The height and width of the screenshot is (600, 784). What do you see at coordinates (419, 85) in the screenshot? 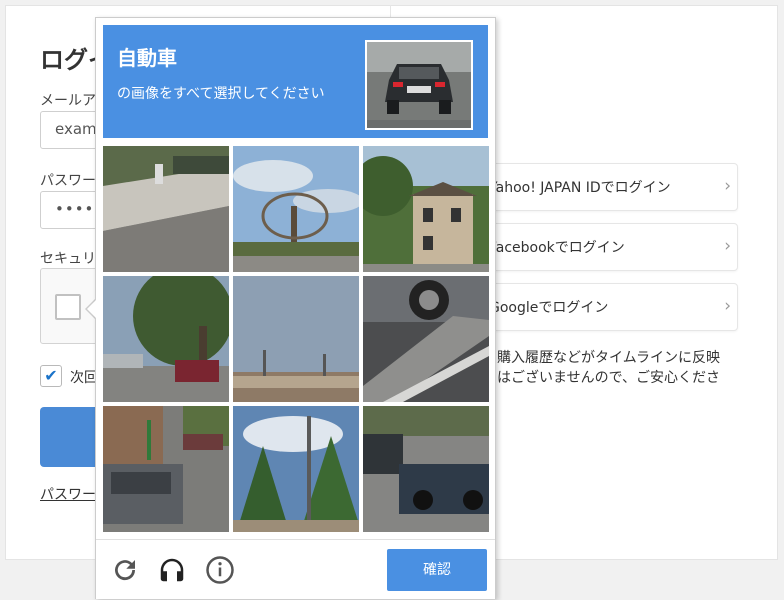
I see `sample-image` at bounding box center [419, 85].